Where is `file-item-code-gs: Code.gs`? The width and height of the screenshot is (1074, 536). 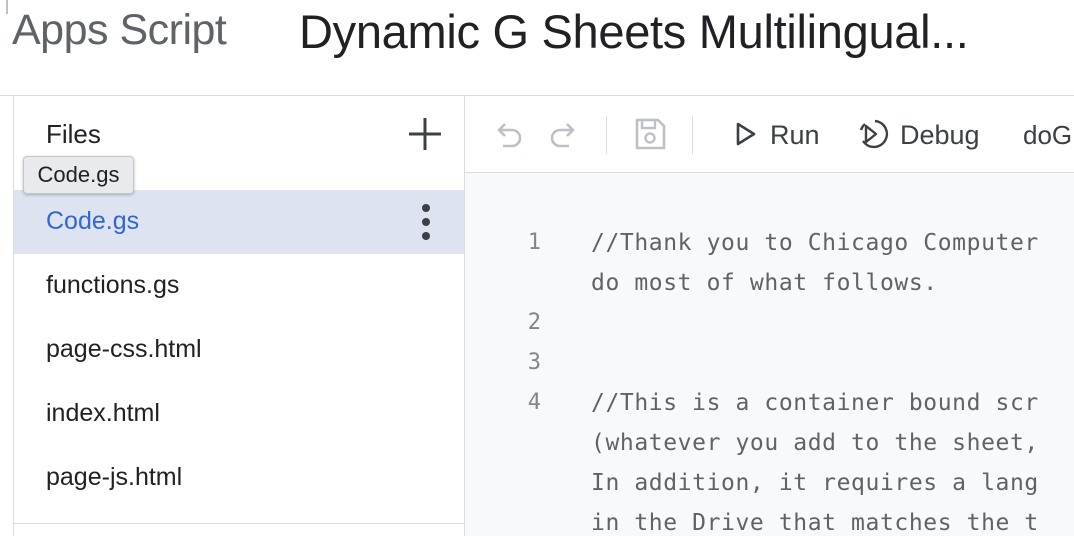 file-item-code-gs: Code.gs is located at coordinates (239, 222).